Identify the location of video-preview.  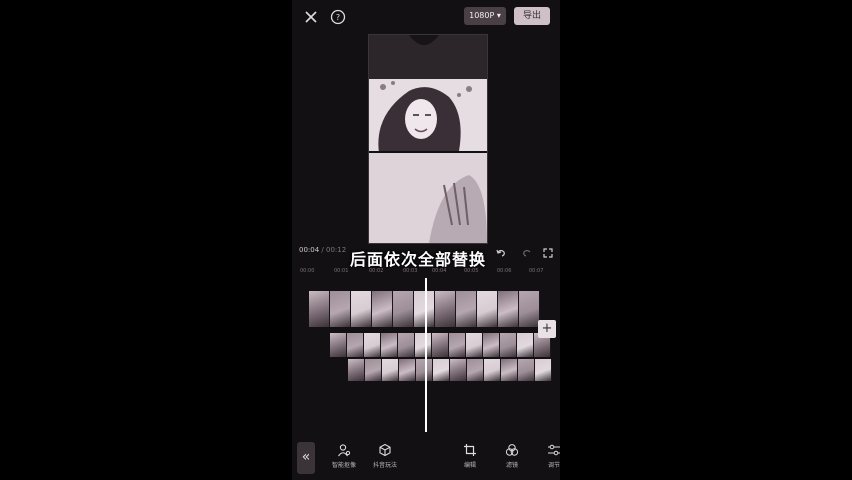
(428, 139).